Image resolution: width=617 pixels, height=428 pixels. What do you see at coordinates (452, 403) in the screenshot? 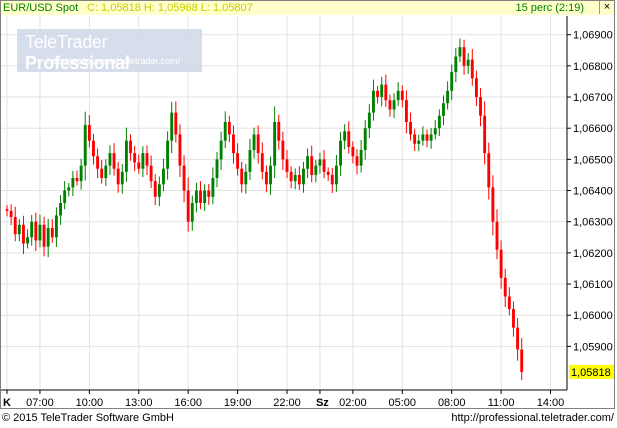
I see `x-tick-label: 08:00` at bounding box center [452, 403].